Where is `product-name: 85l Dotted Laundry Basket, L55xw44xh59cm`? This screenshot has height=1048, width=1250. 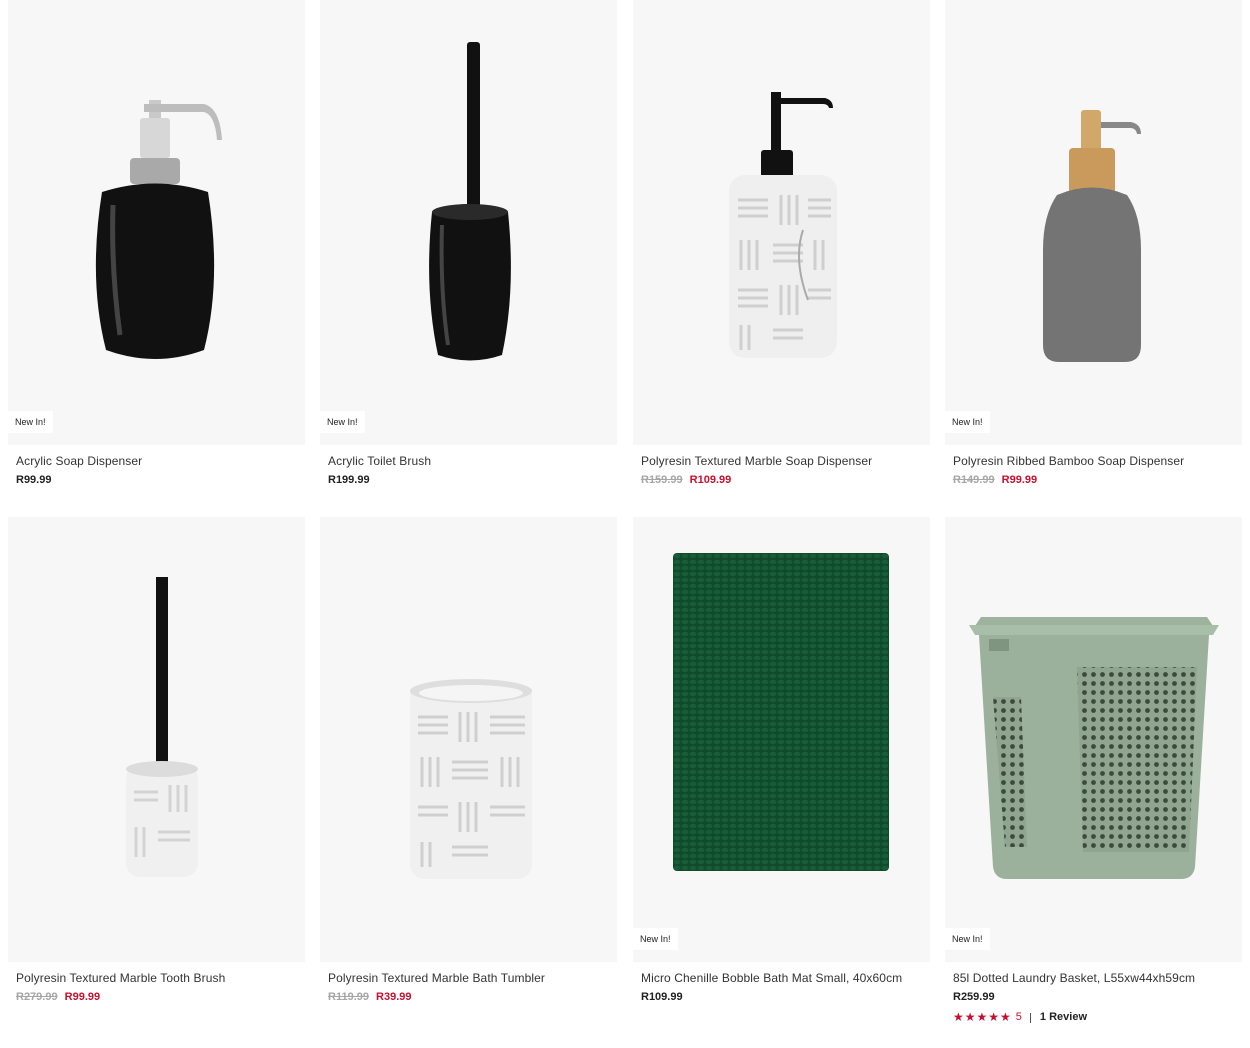
product-name: 85l Dotted Laundry Basket, L55xw44xh59cm is located at coordinates (1093, 978).